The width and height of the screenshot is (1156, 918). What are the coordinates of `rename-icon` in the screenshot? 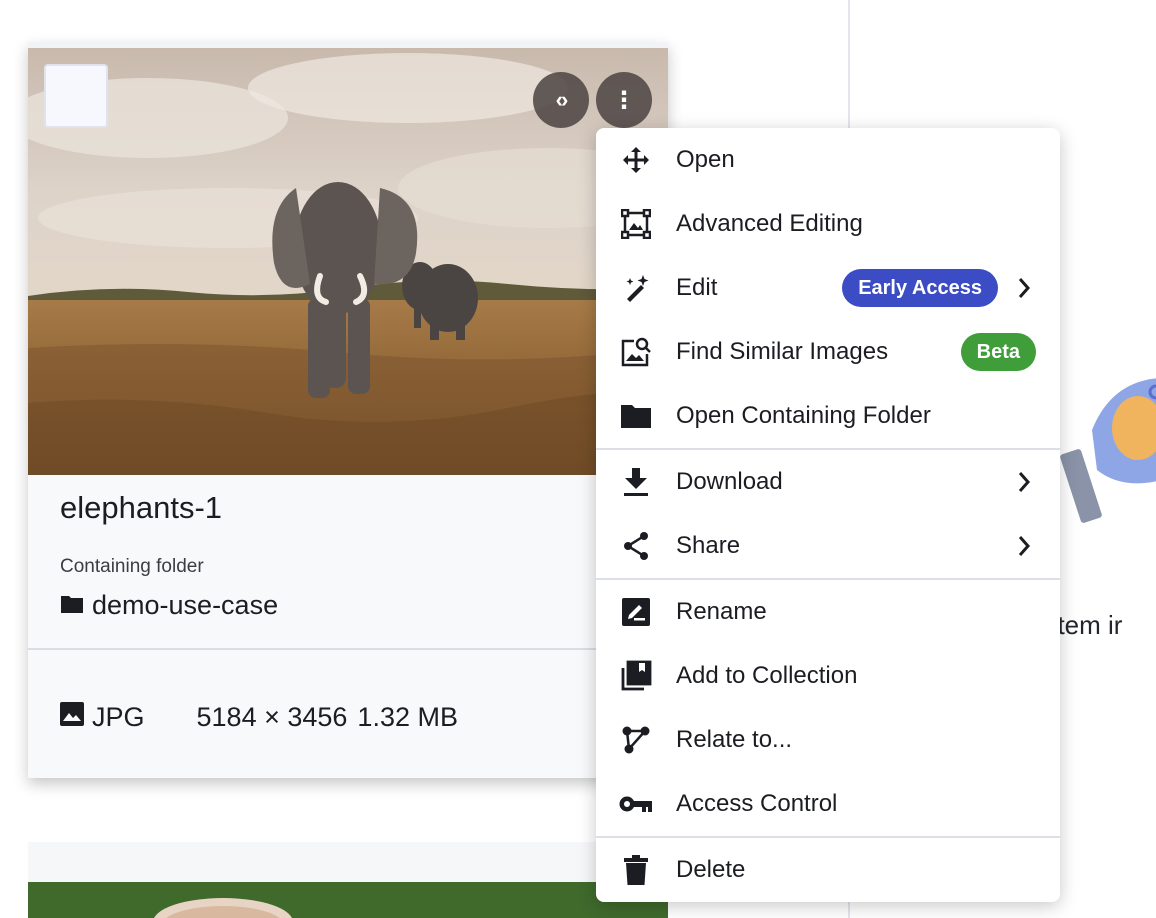 It's located at (636, 612).